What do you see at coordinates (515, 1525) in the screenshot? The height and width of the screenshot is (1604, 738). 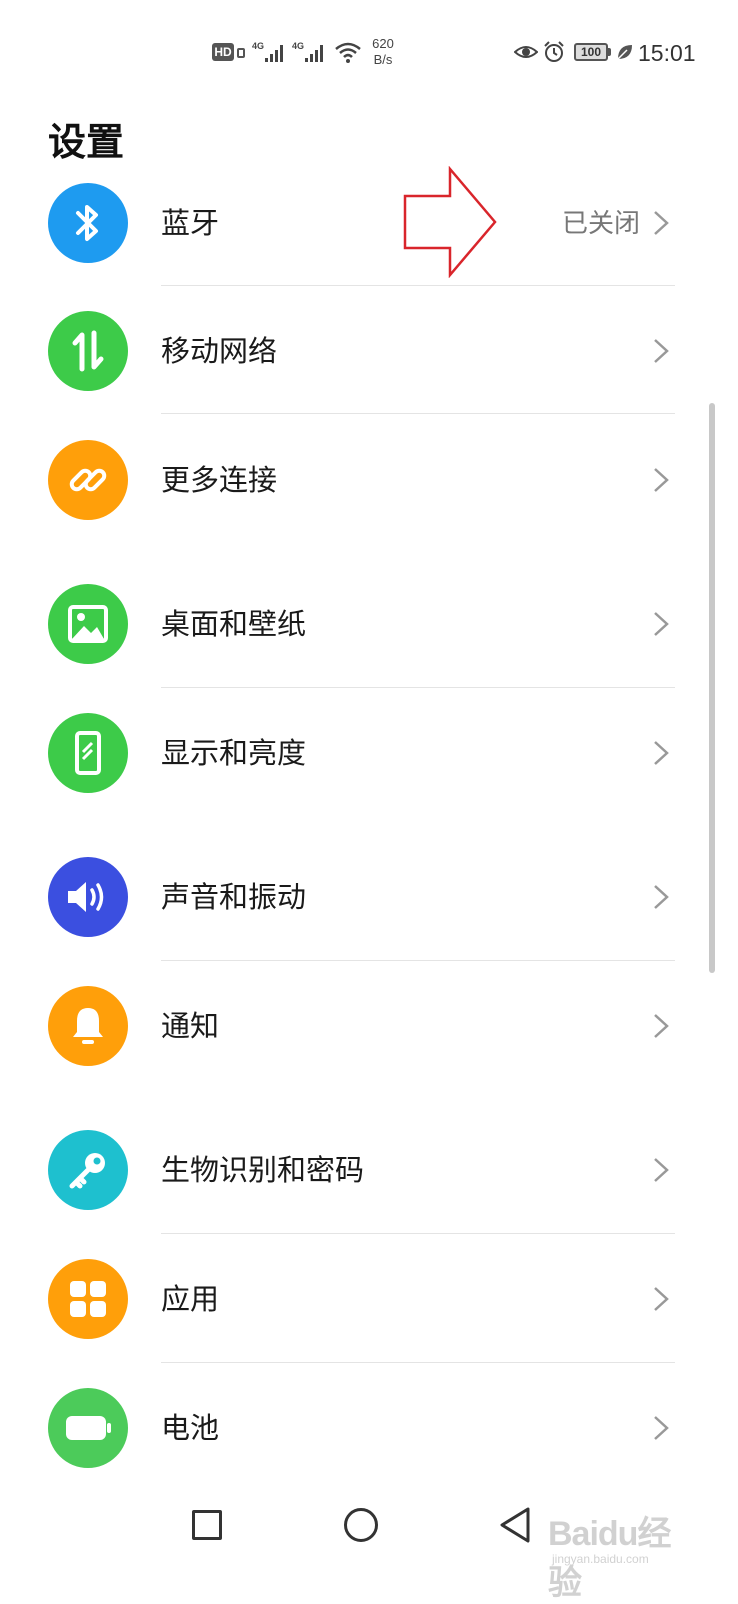 I see `back-icon` at bounding box center [515, 1525].